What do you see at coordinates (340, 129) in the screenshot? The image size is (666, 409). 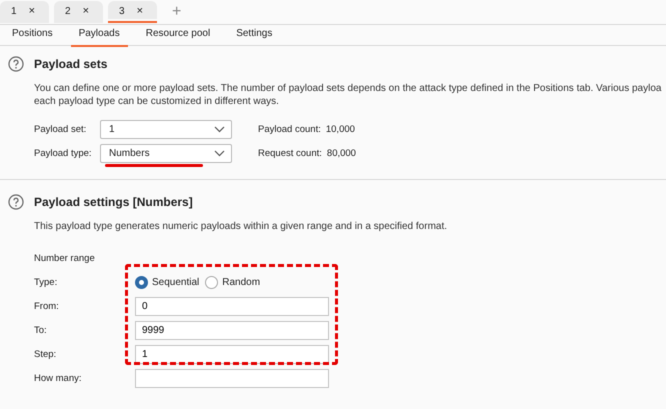 I see `info-value: 10,000` at bounding box center [340, 129].